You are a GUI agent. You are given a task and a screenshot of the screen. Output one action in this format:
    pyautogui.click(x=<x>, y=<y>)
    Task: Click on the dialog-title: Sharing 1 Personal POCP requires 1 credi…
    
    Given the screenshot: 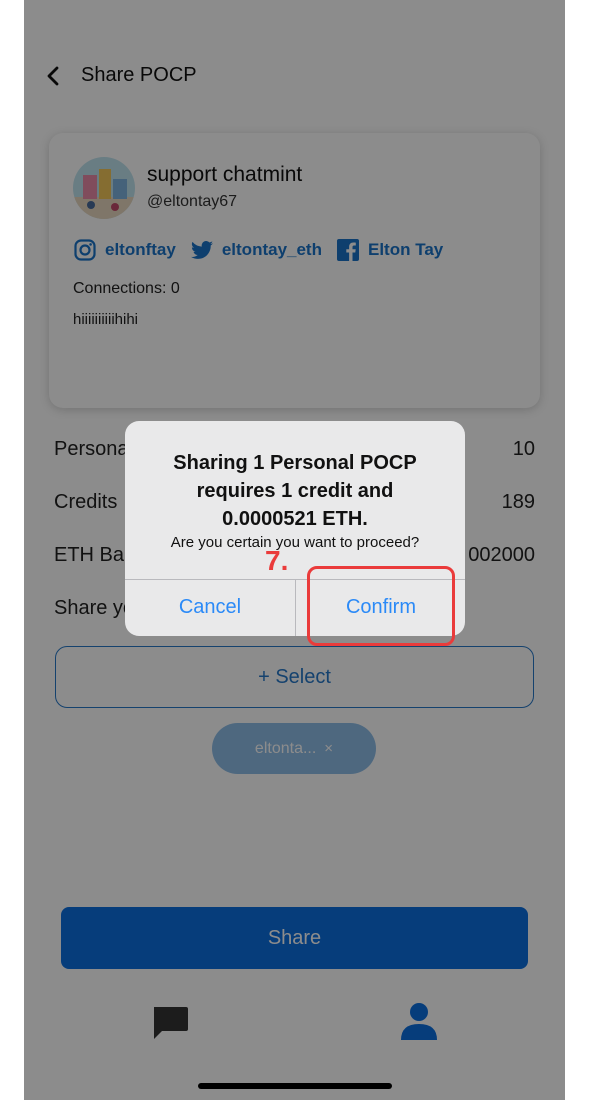 What is the action you would take?
    pyautogui.click(x=295, y=491)
    